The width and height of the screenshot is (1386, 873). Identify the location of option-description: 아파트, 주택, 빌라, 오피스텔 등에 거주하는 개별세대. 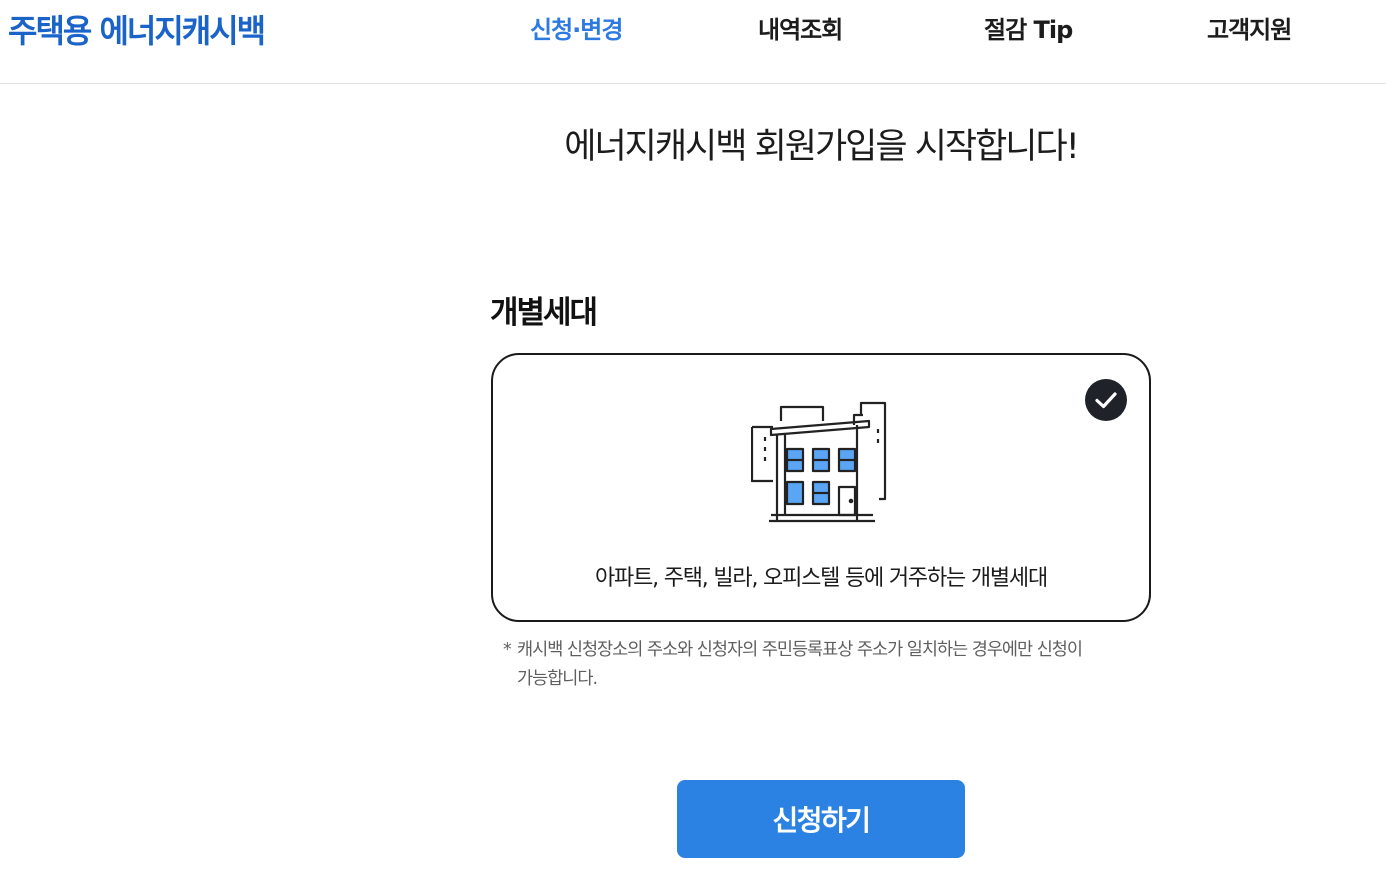
(821, 578).